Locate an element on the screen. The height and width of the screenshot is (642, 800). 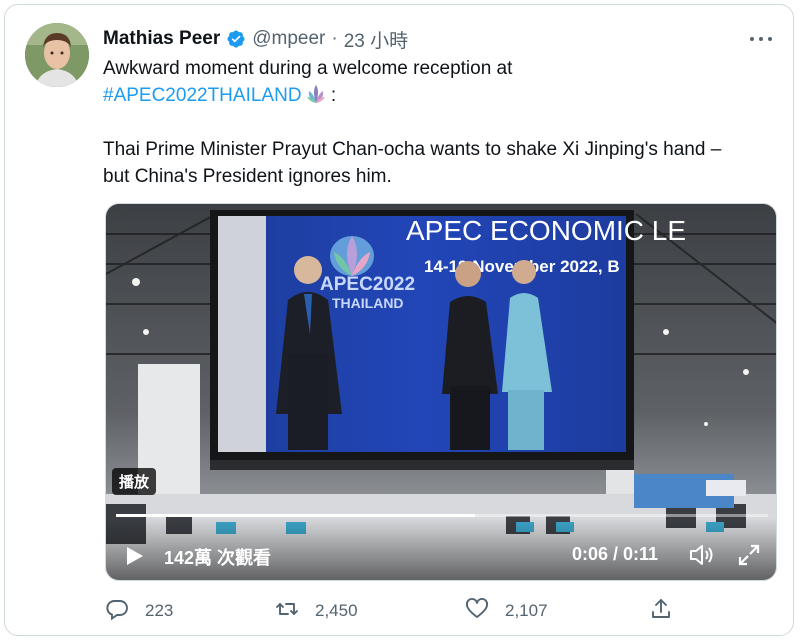
share-button is located at coordinates (661, 611).